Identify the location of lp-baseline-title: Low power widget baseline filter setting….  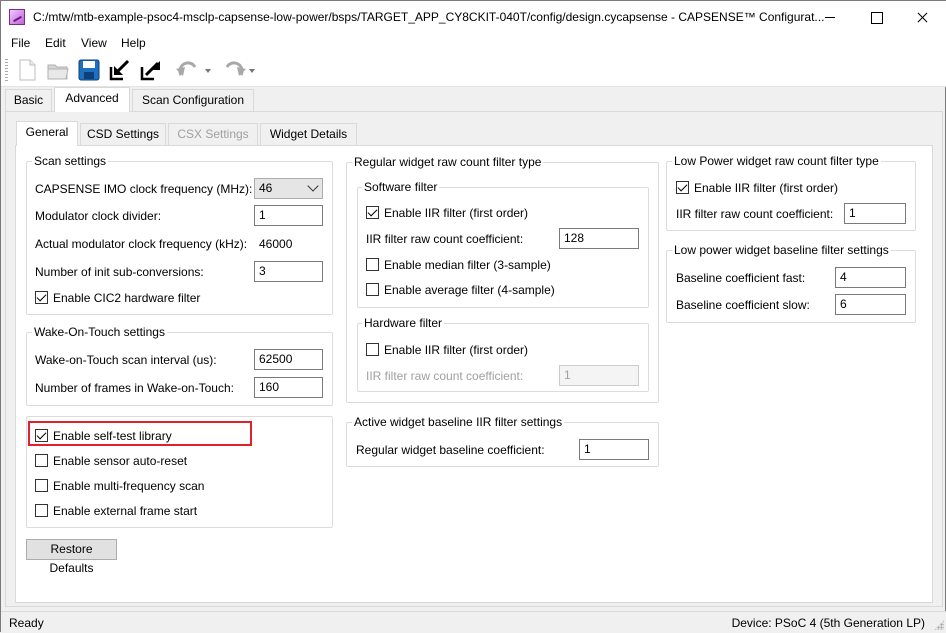
(781, 250).